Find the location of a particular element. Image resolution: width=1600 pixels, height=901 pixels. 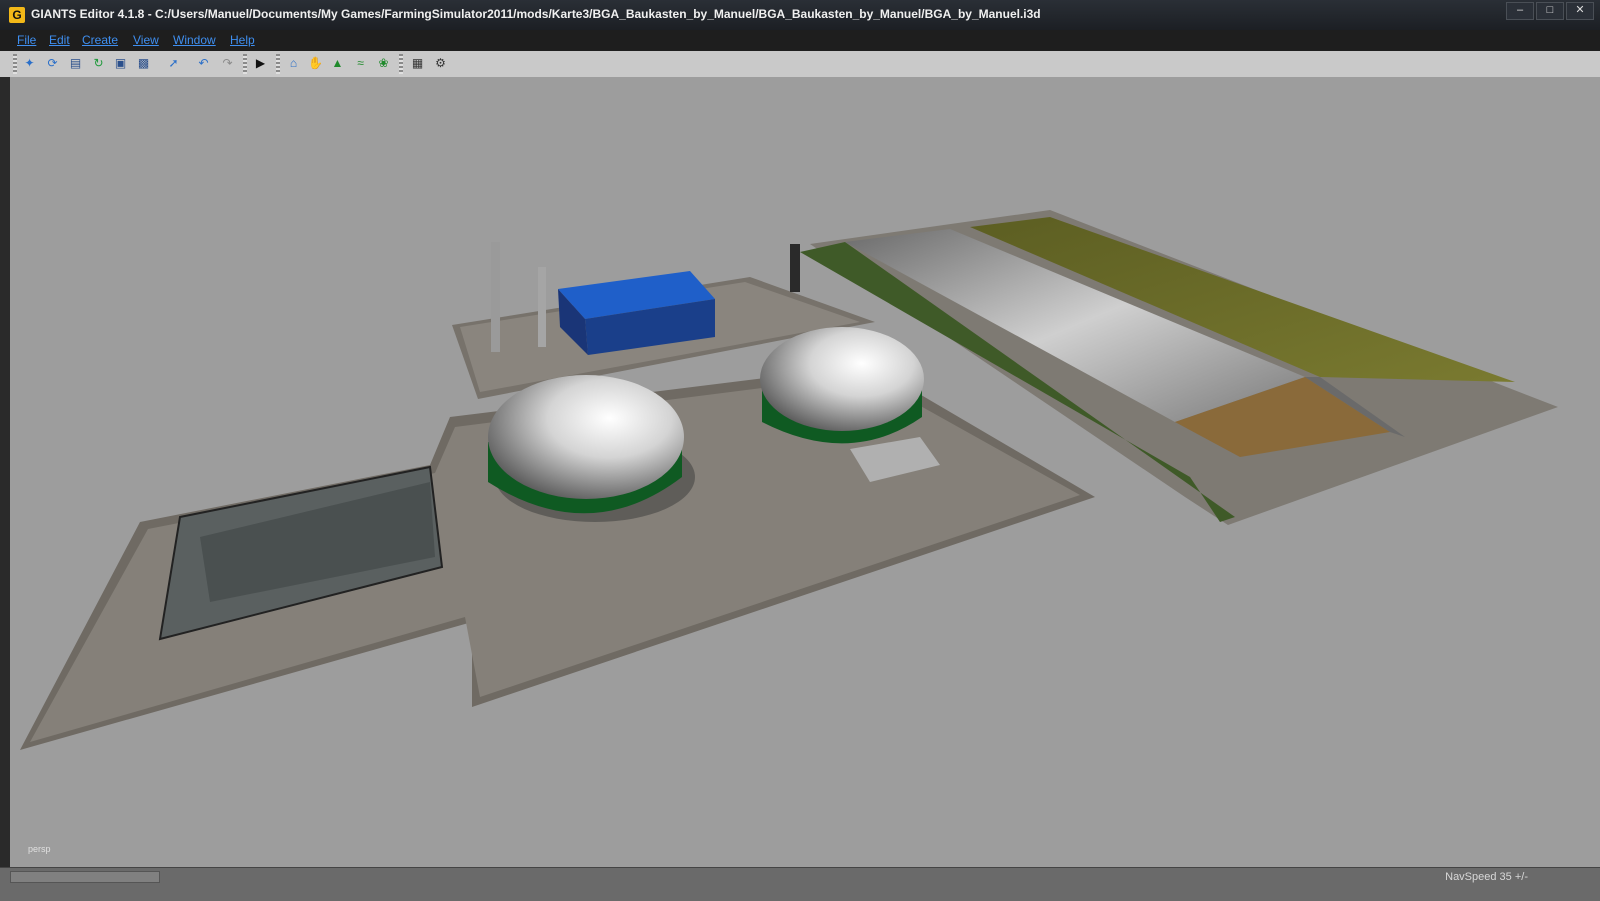

status-bar: NavSpeed 35 +/- is located at coordinates (800, 884).